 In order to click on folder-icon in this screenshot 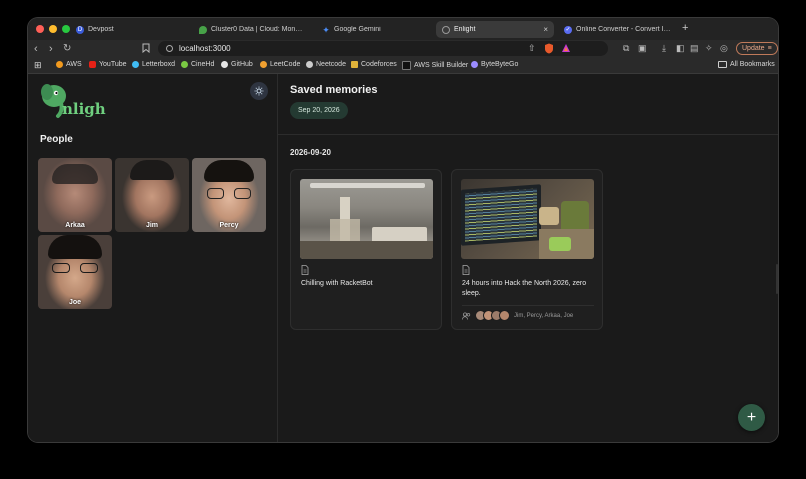, I will do `click(722, 64)`.